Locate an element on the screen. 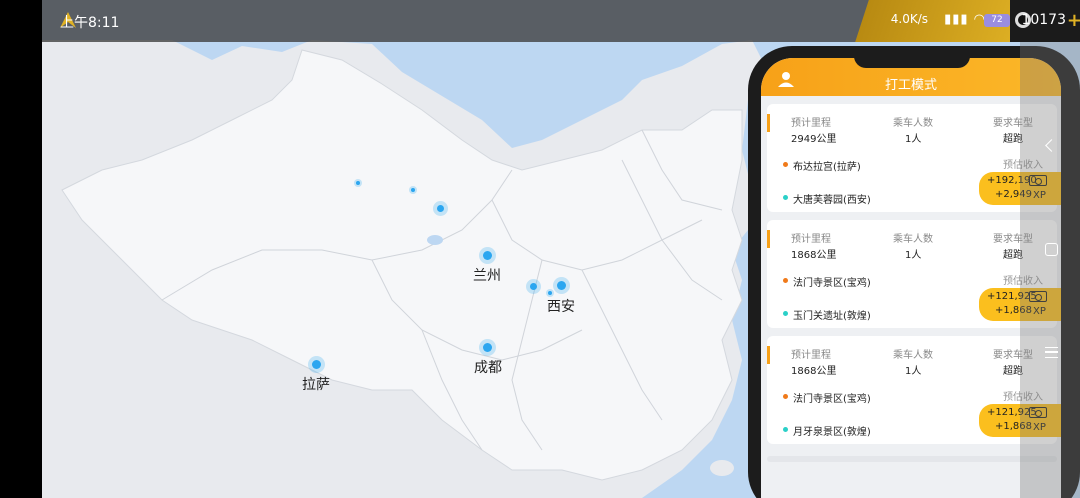 The height and width of the screenshot is (498, 1080). city-dot-lhasa is located at coordinates (316, 364).